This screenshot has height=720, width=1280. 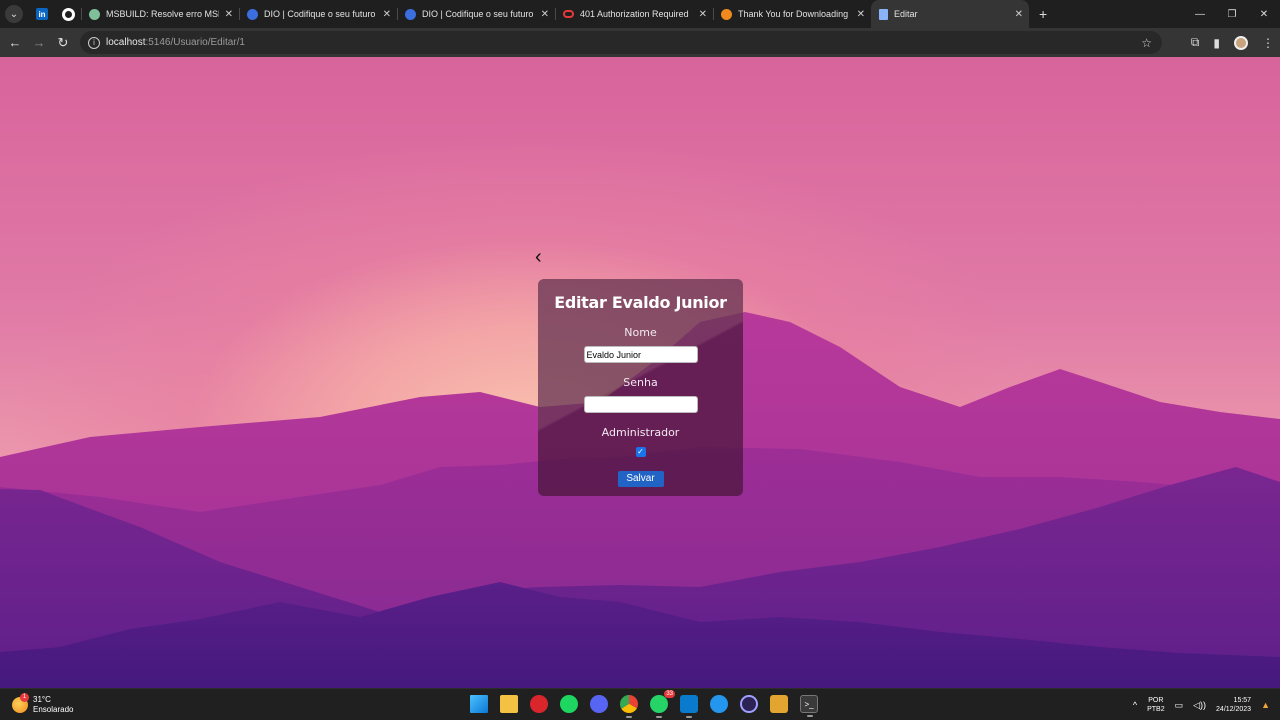 I want to click on clock-date: 24/12/2023, so click(x=1234, y=709).